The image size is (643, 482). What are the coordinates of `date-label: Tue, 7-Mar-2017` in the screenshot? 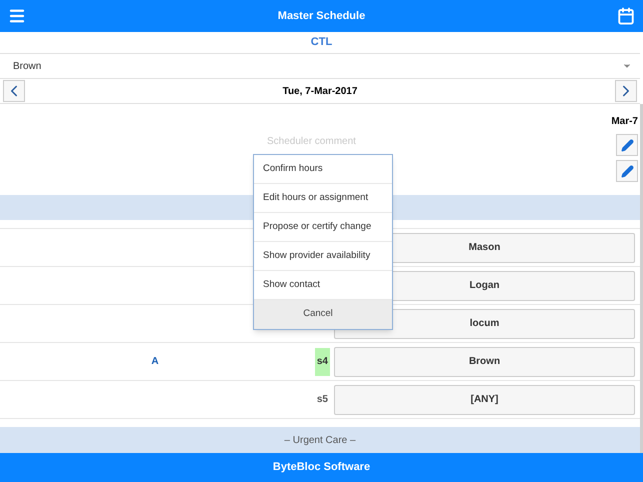 It's located at (320, 91).